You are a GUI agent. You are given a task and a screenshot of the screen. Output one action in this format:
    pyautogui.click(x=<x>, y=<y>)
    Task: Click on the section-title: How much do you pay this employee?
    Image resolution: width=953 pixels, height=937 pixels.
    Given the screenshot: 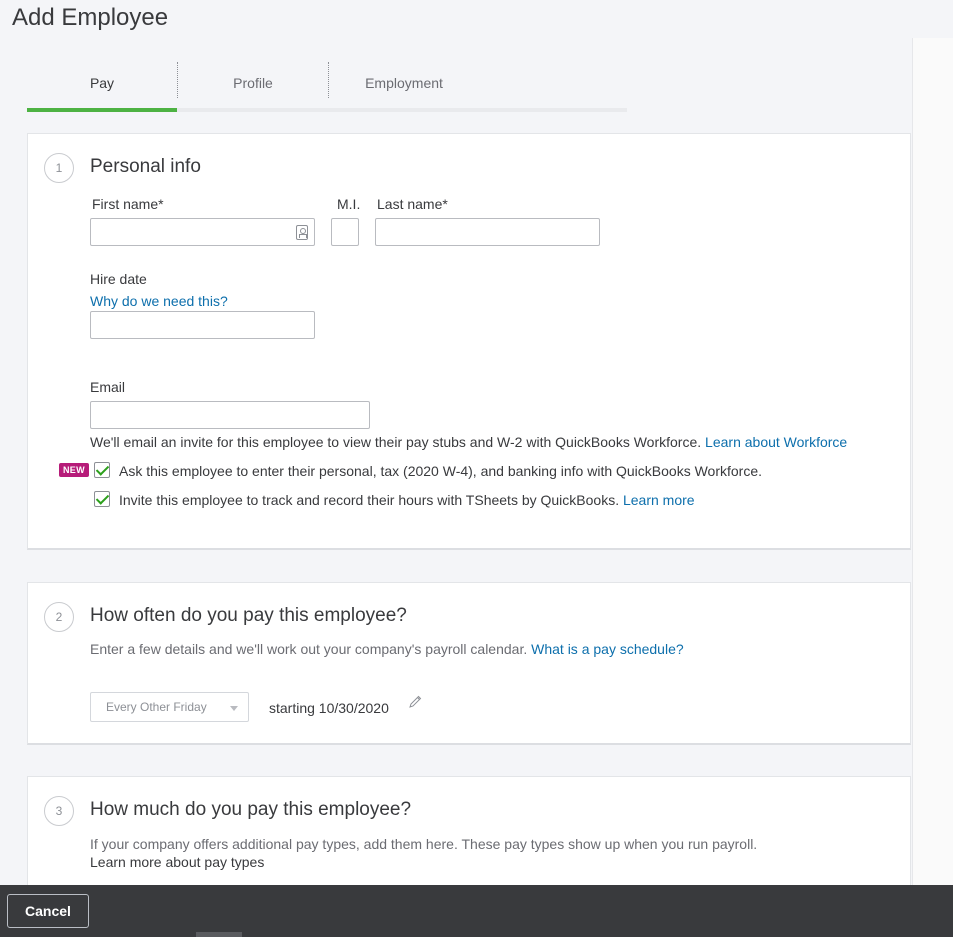 What is the action you would take?
    pyautogui.click(x=251, y=809)
    